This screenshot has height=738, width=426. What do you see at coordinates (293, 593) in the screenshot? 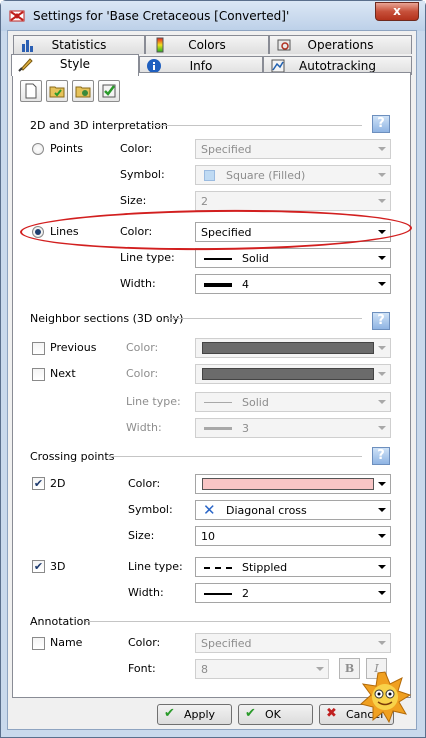
I see `crossing-3d-width-select: 2` at bounding box center [293, 593].